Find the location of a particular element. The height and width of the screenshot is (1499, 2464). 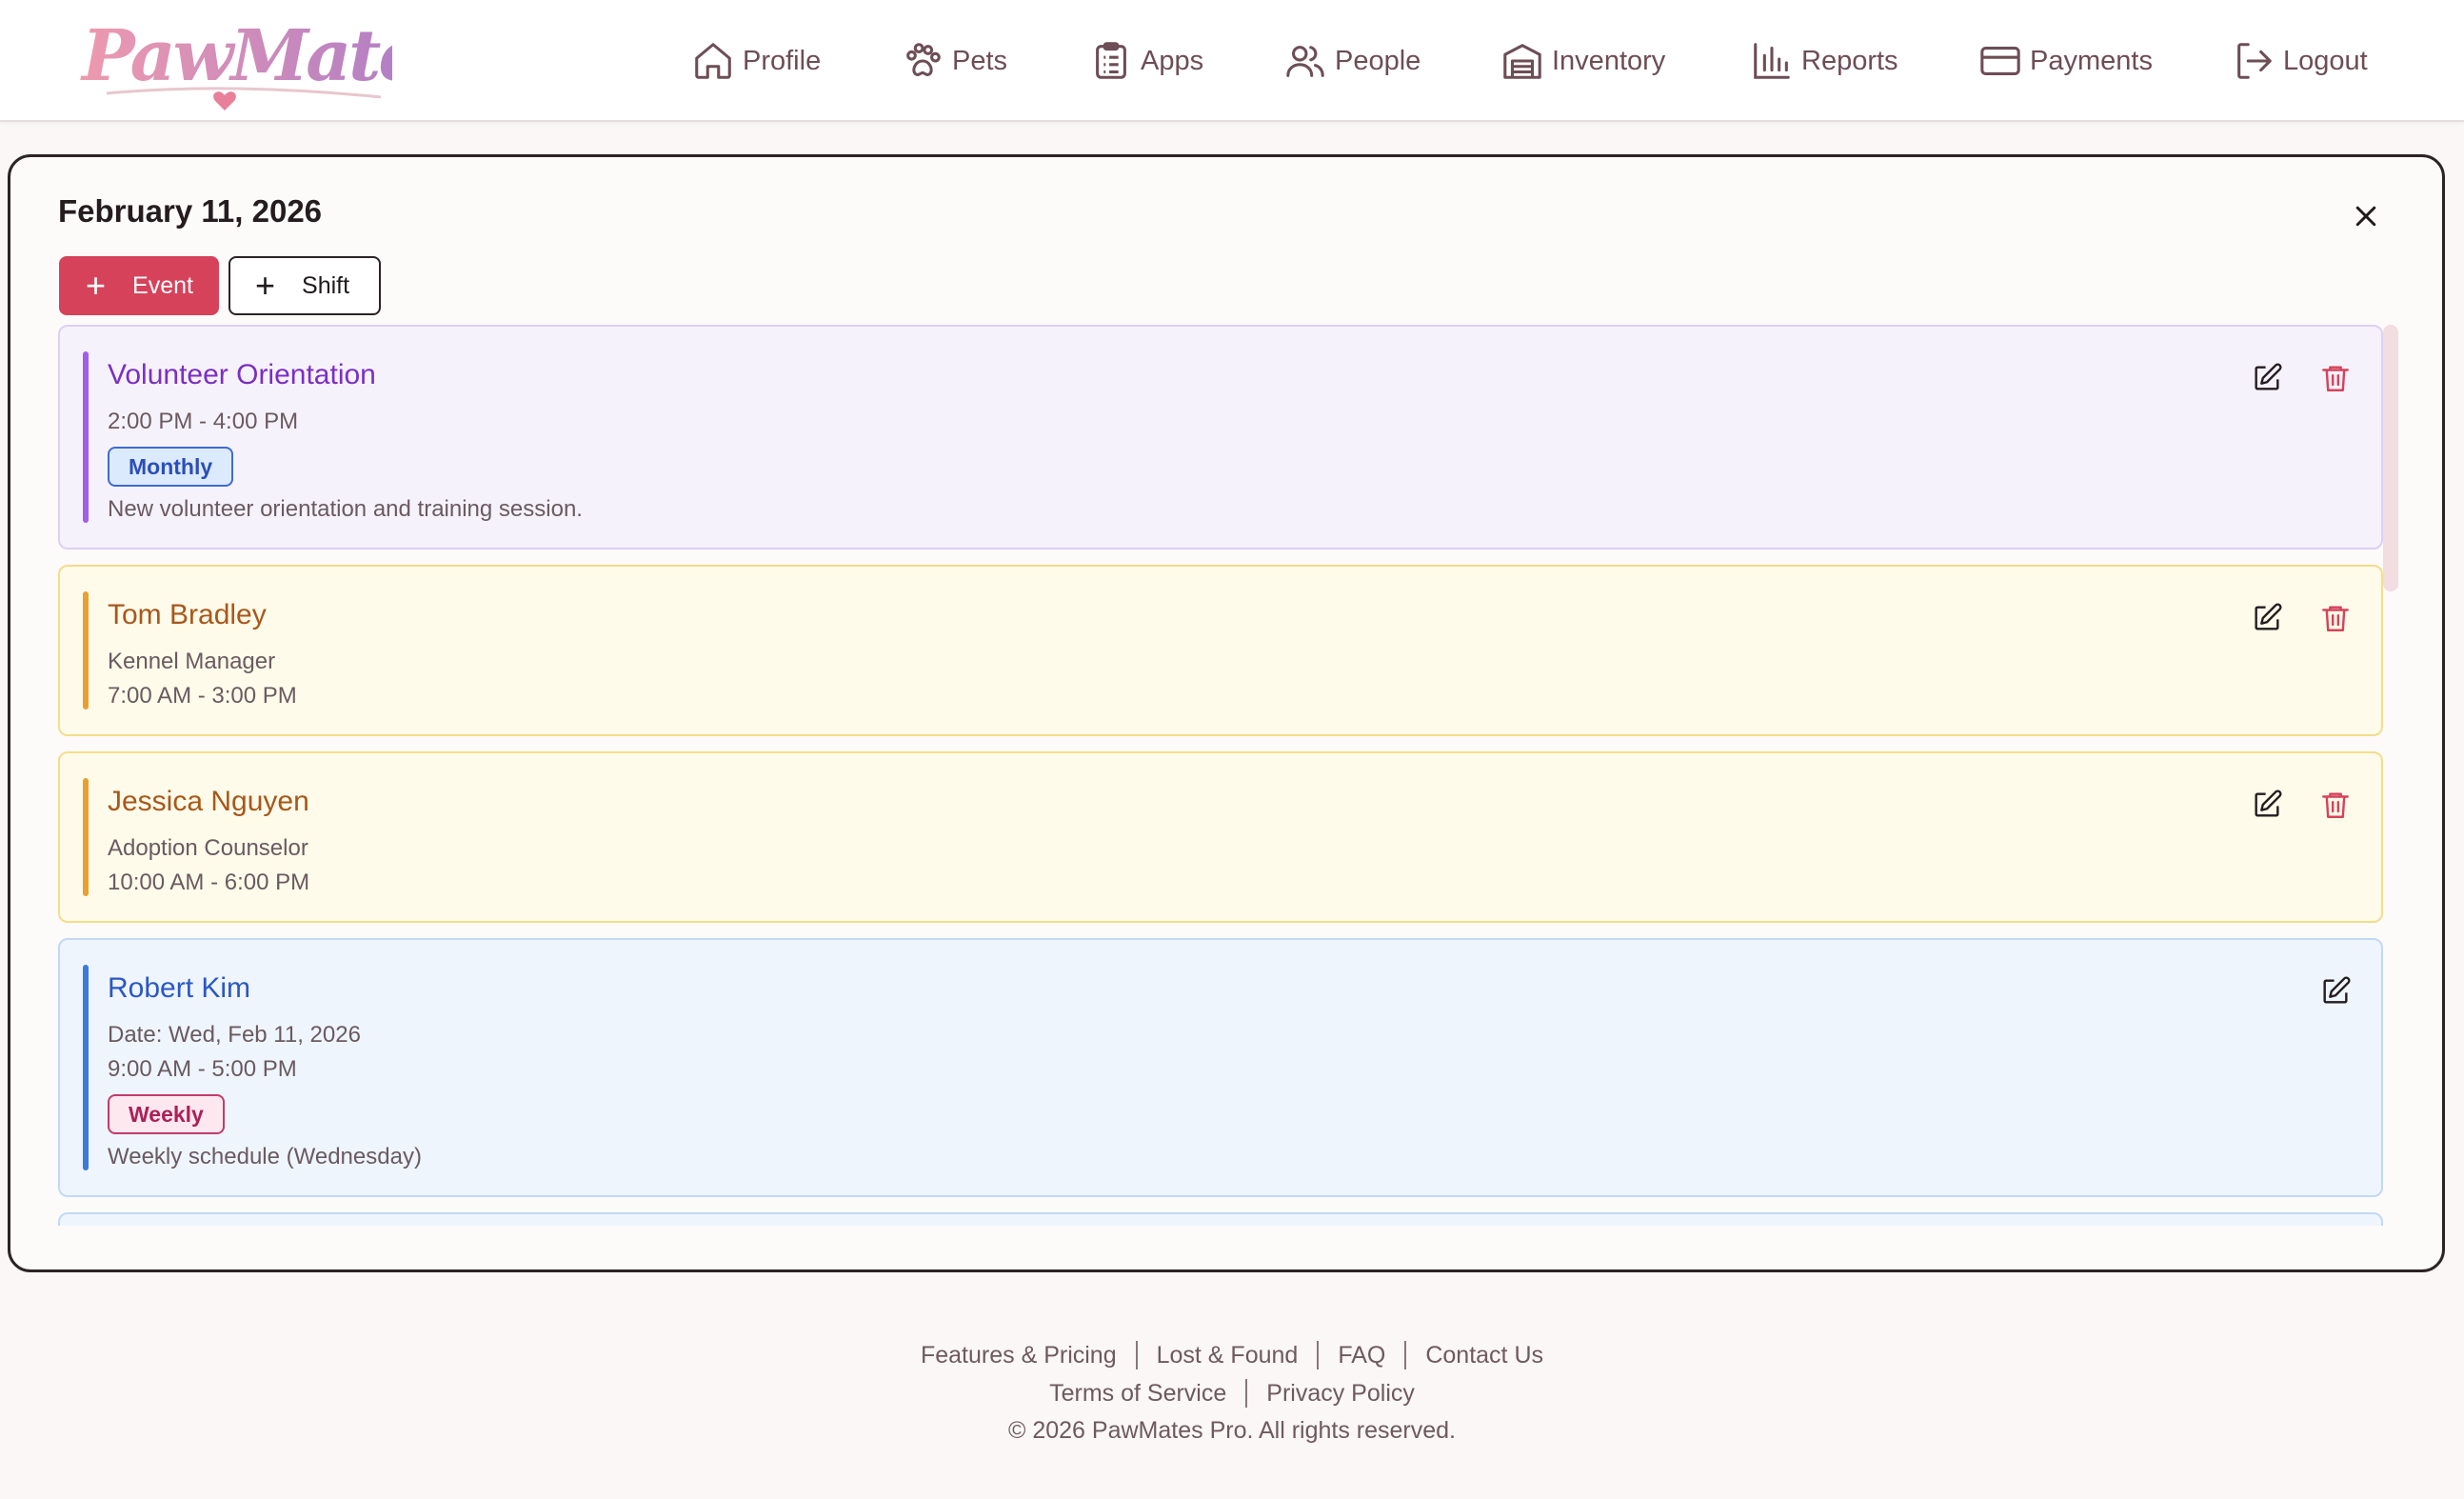

home-icon is located at coordinates (713, 61).